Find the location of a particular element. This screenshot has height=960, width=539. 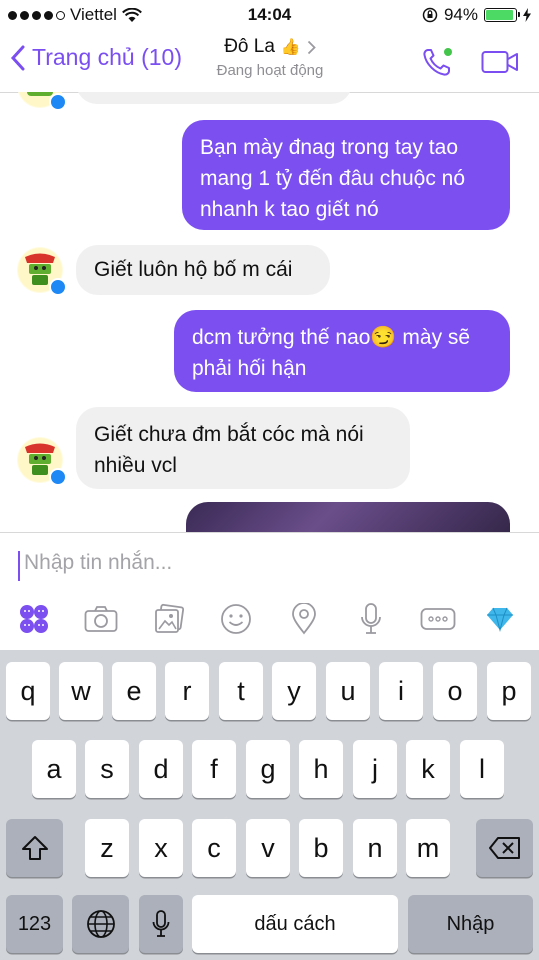

key-i: i is located at coordinates (401, 691).